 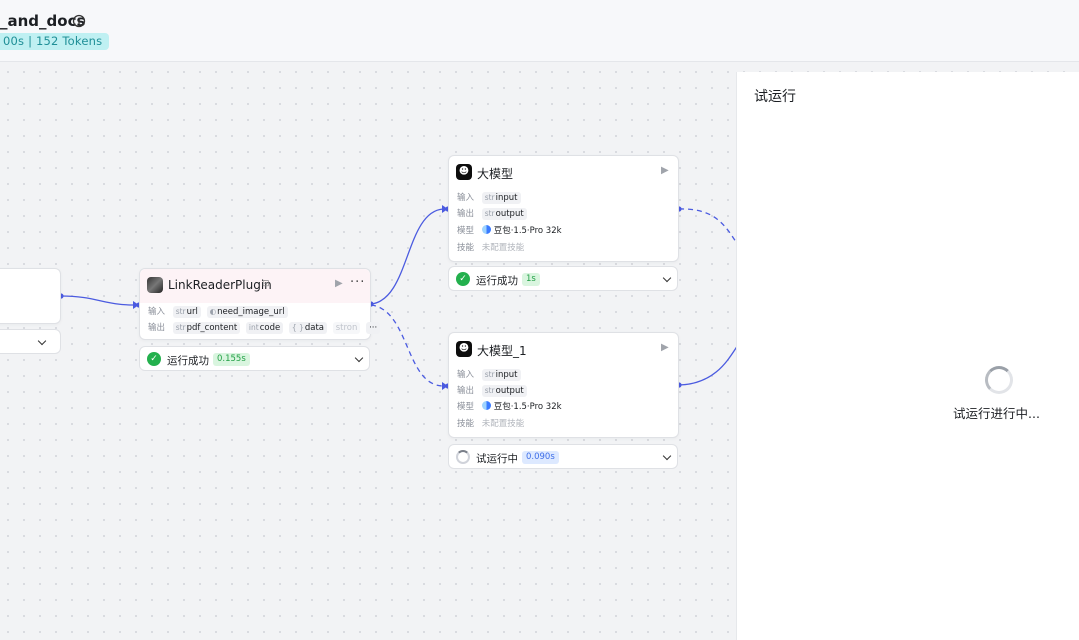 I want to click on llm-input-row: 输入 strinput, so click(x=490, y=198).